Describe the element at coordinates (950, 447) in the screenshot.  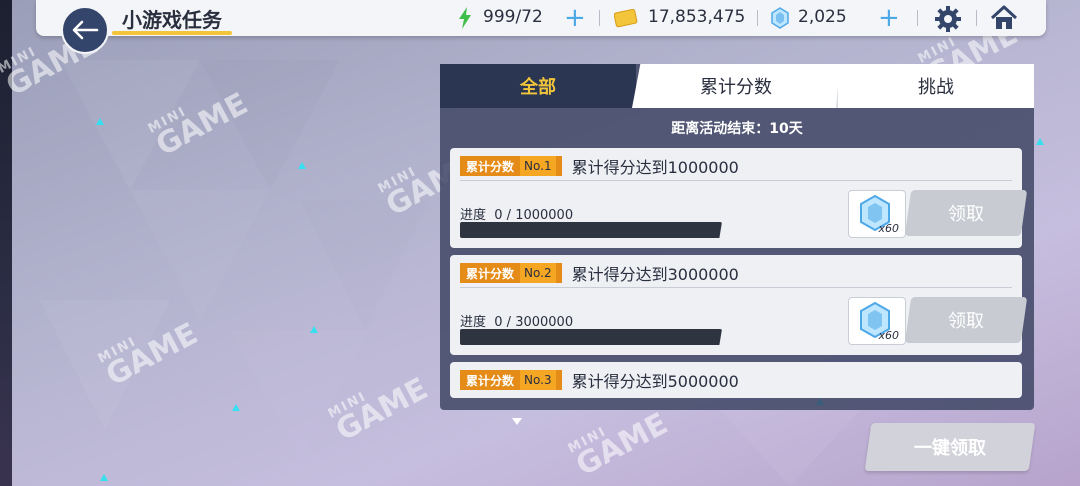
I see `claim-all-button: 一键领取` at that location.